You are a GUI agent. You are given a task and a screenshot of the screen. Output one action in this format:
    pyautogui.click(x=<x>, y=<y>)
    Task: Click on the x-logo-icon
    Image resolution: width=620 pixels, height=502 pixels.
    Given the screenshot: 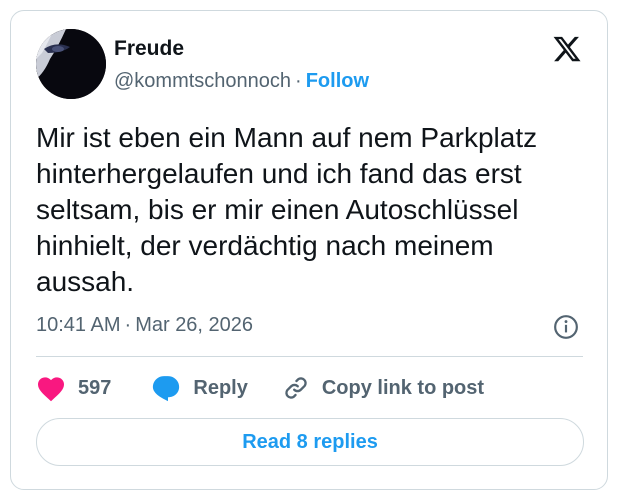 What is the action you would take?
    pyautogui.click(x=567, y=49)
    